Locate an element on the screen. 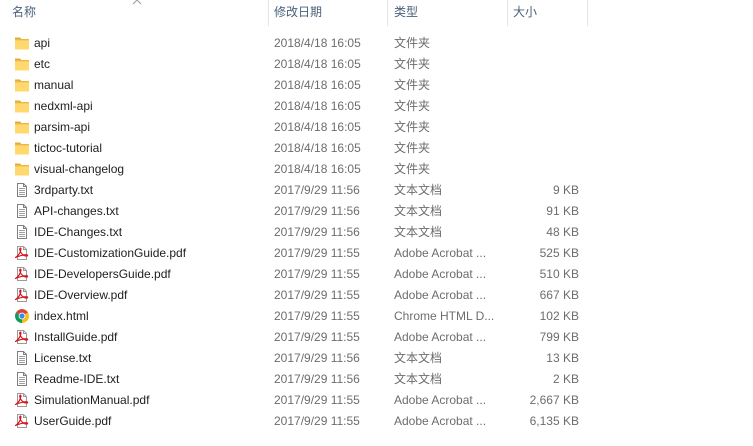 Image resolution: width=753 pixels, height=446 pixels. file-size: 48 KB is located at coordinates (562, 232).